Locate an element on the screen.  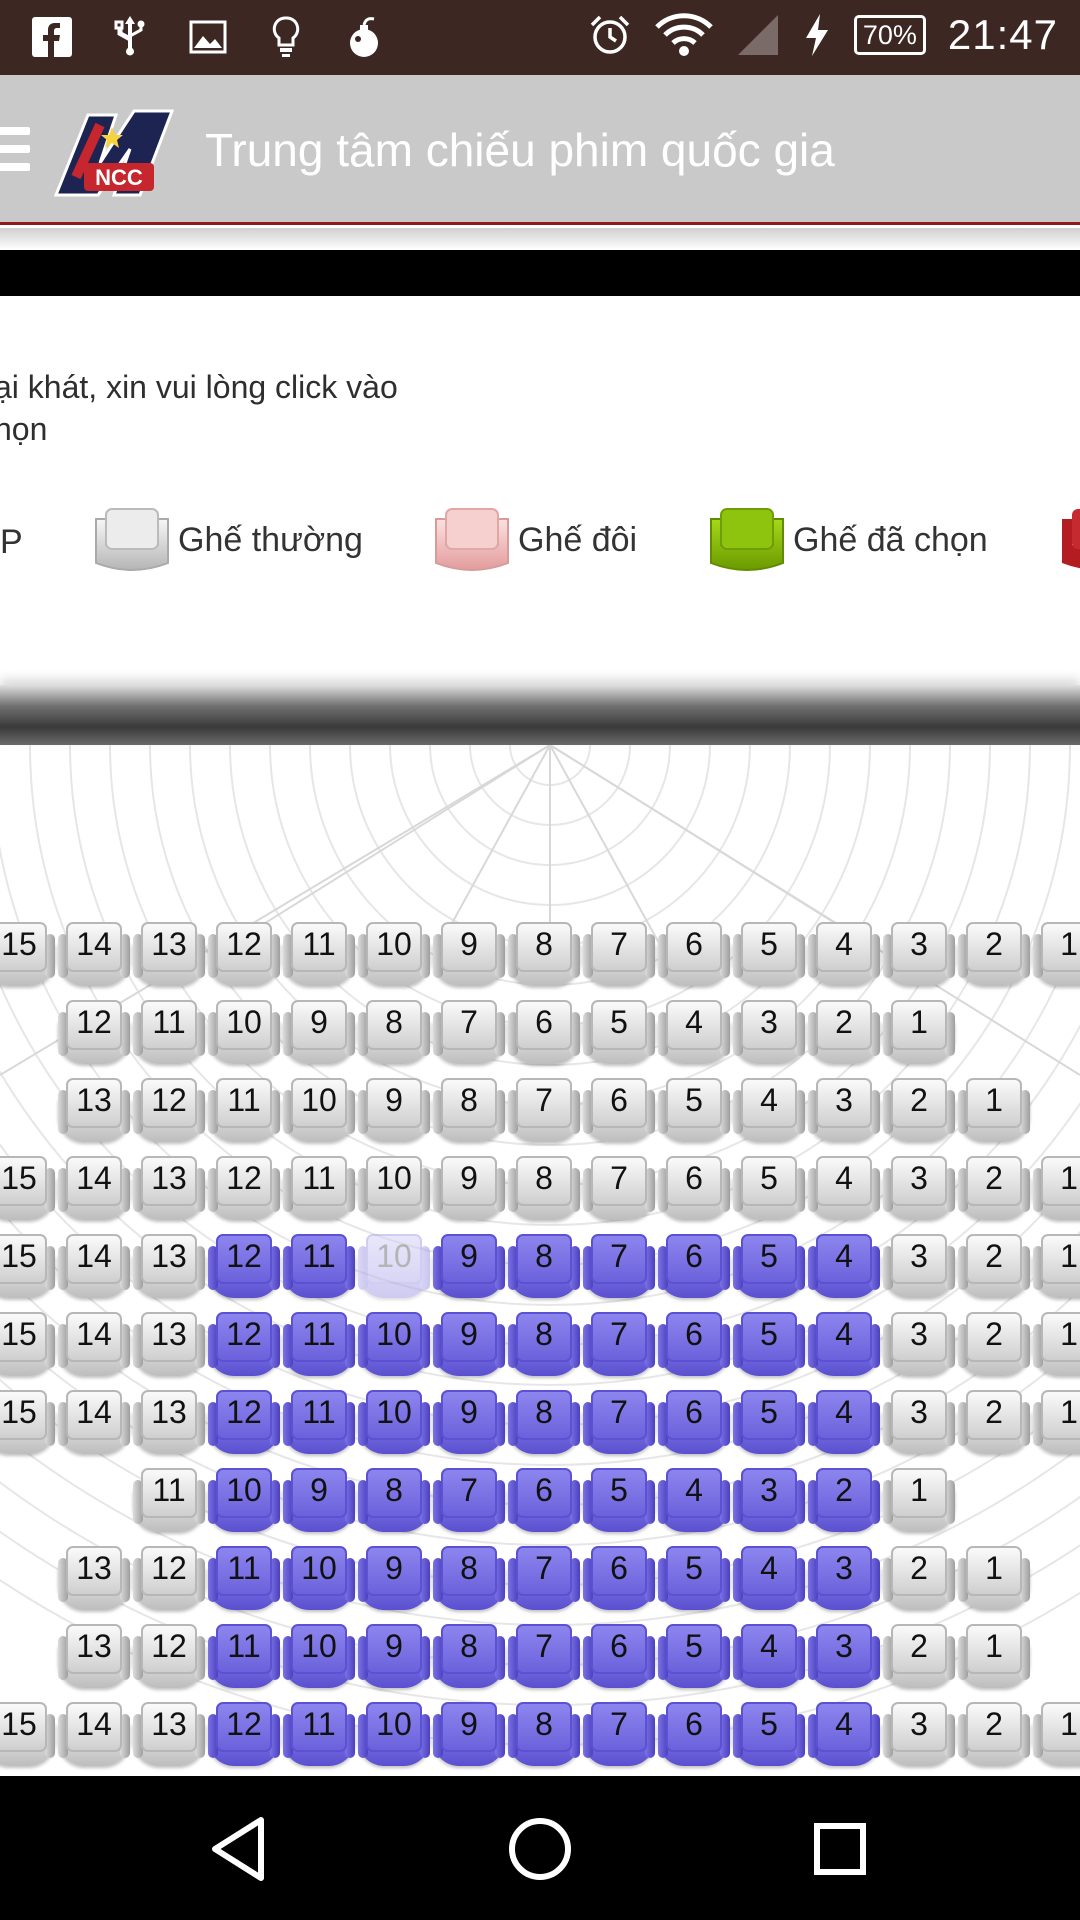
seat-row2-9: 9 is located at coordinates (319, 1033).